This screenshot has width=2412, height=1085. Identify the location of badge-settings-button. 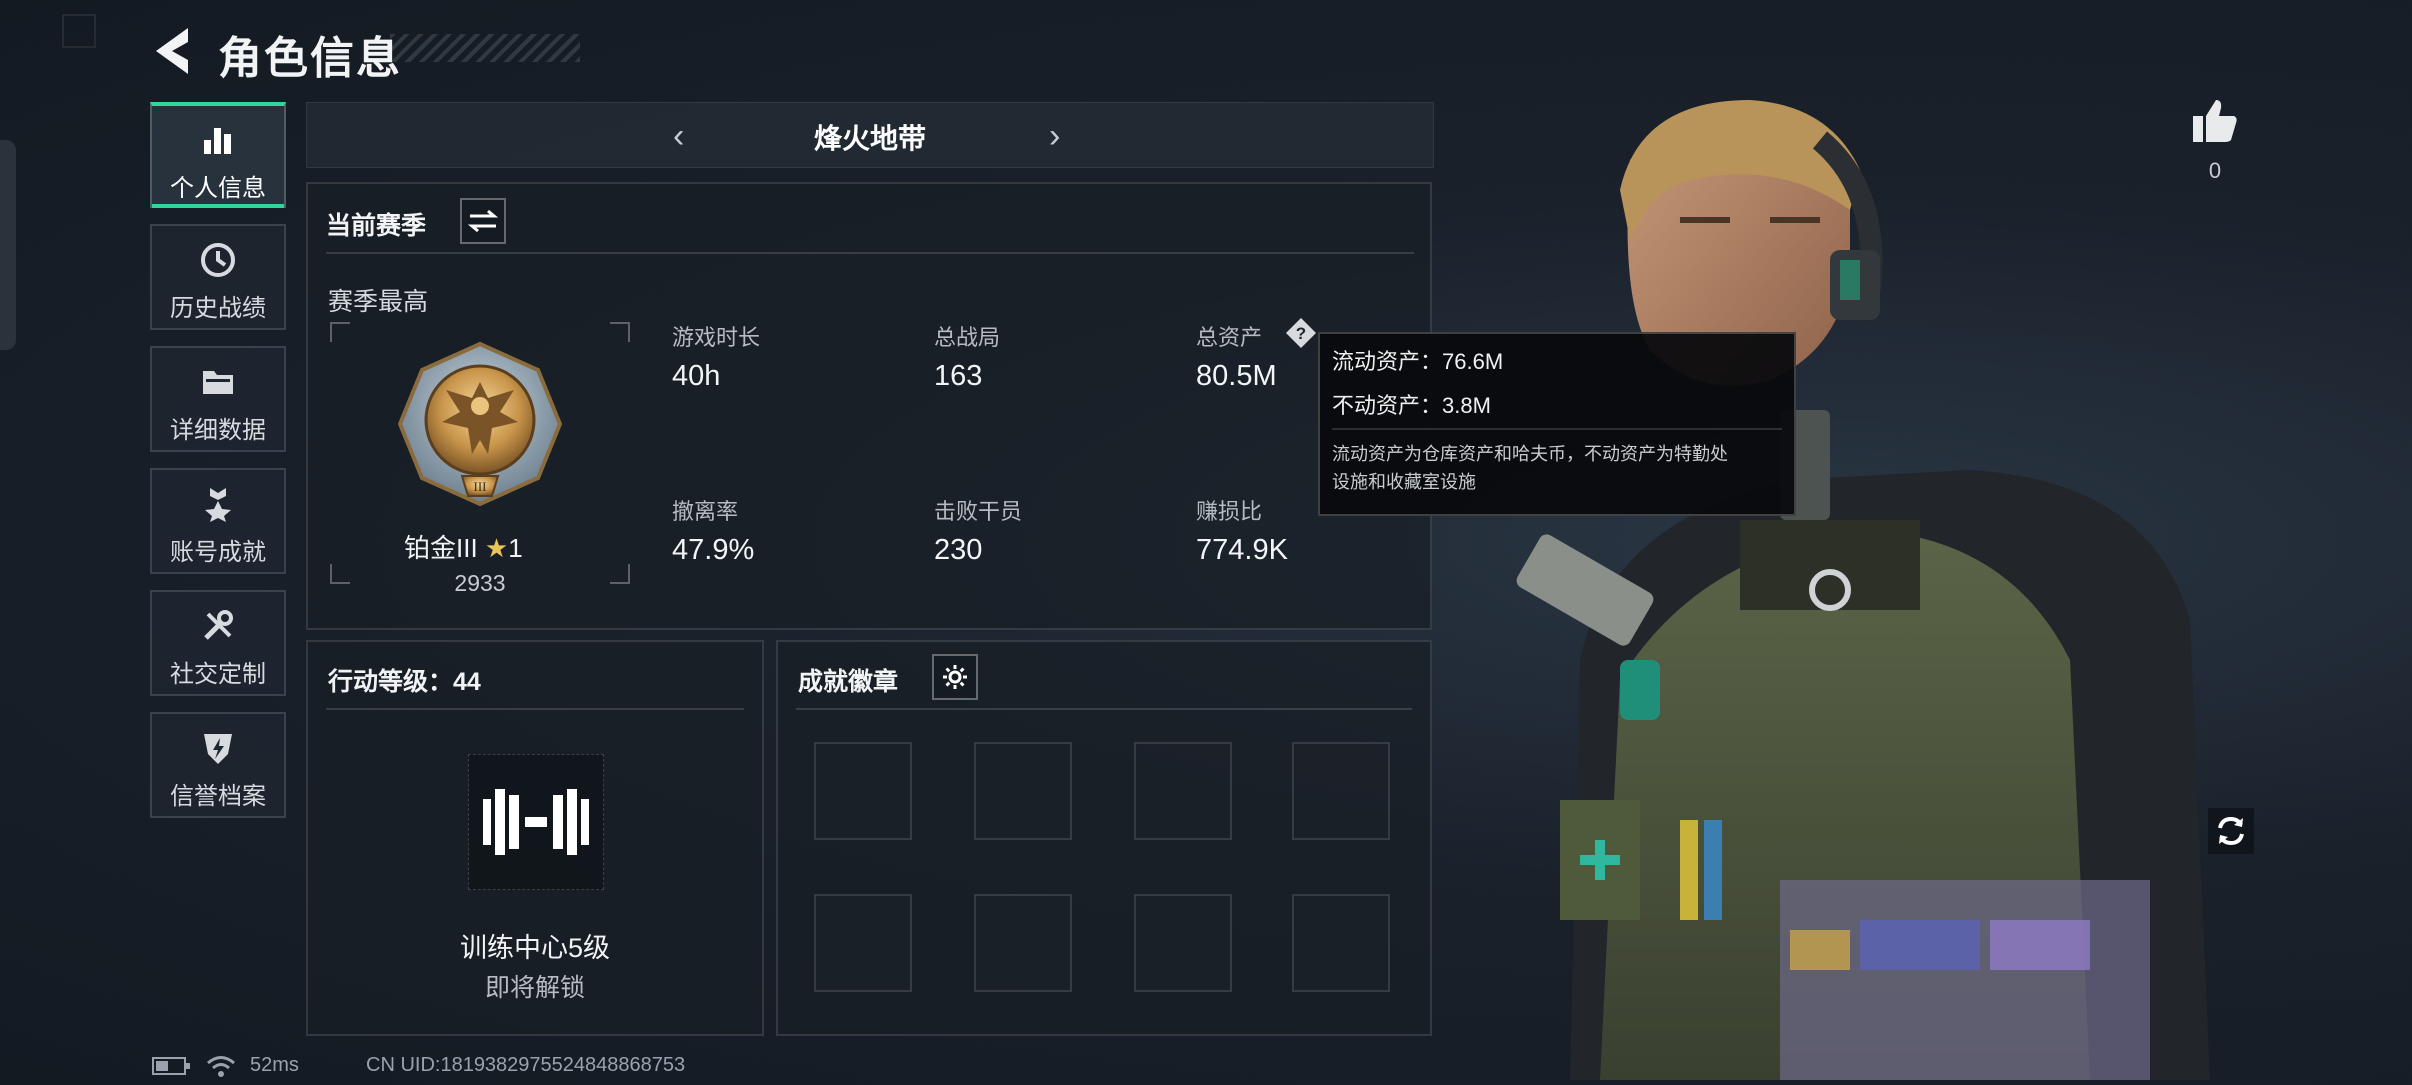
(955, 677).